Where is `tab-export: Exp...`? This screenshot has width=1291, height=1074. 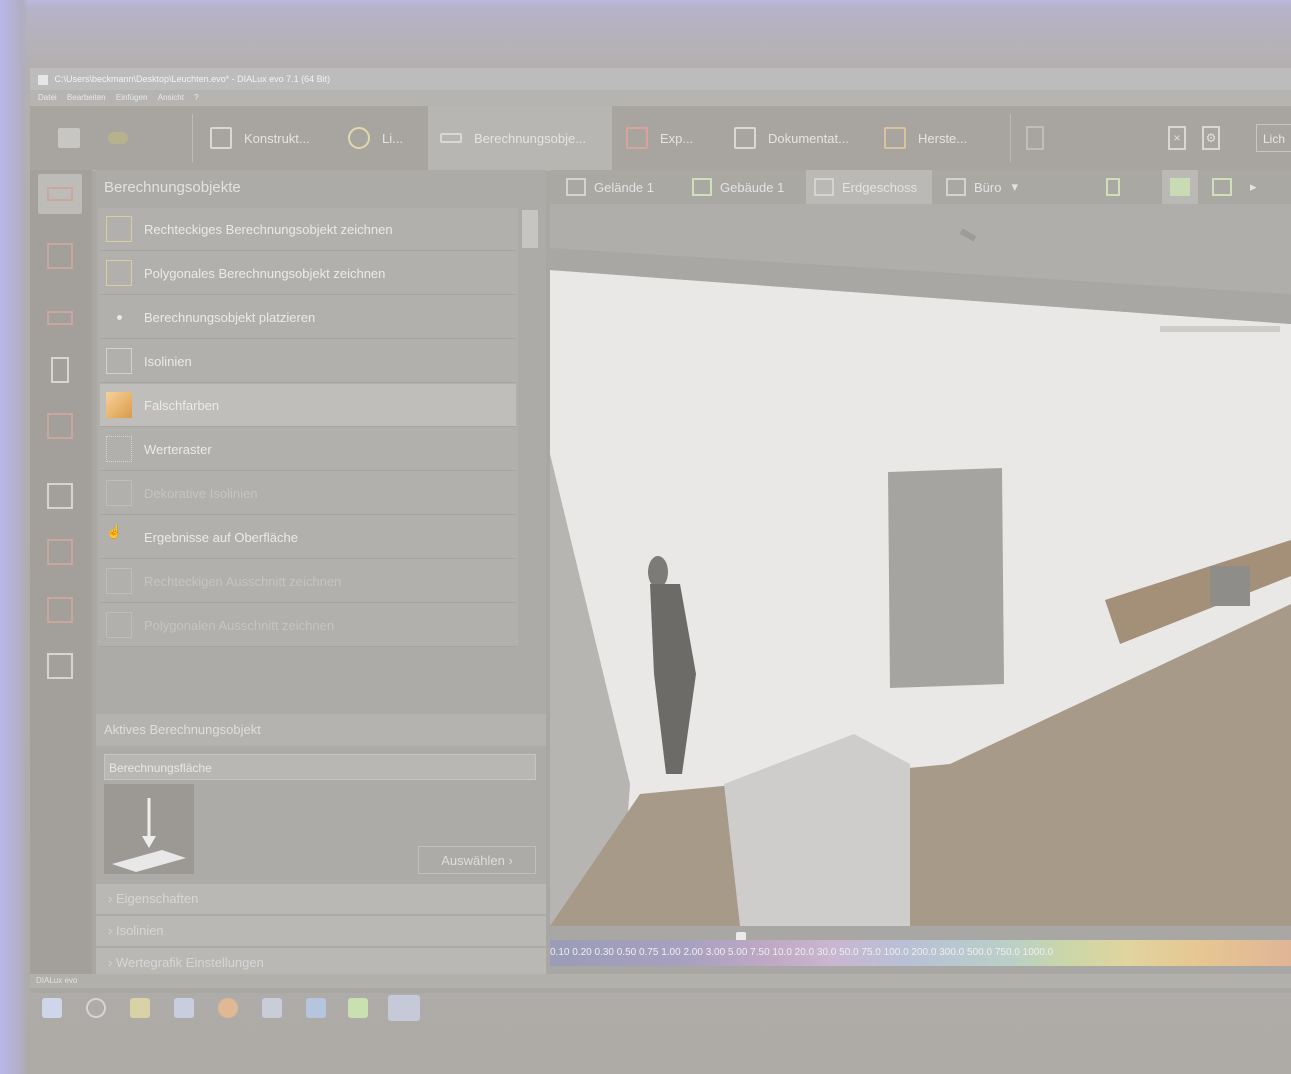
tab-export: Exp... is located at coordinates (666, 138).